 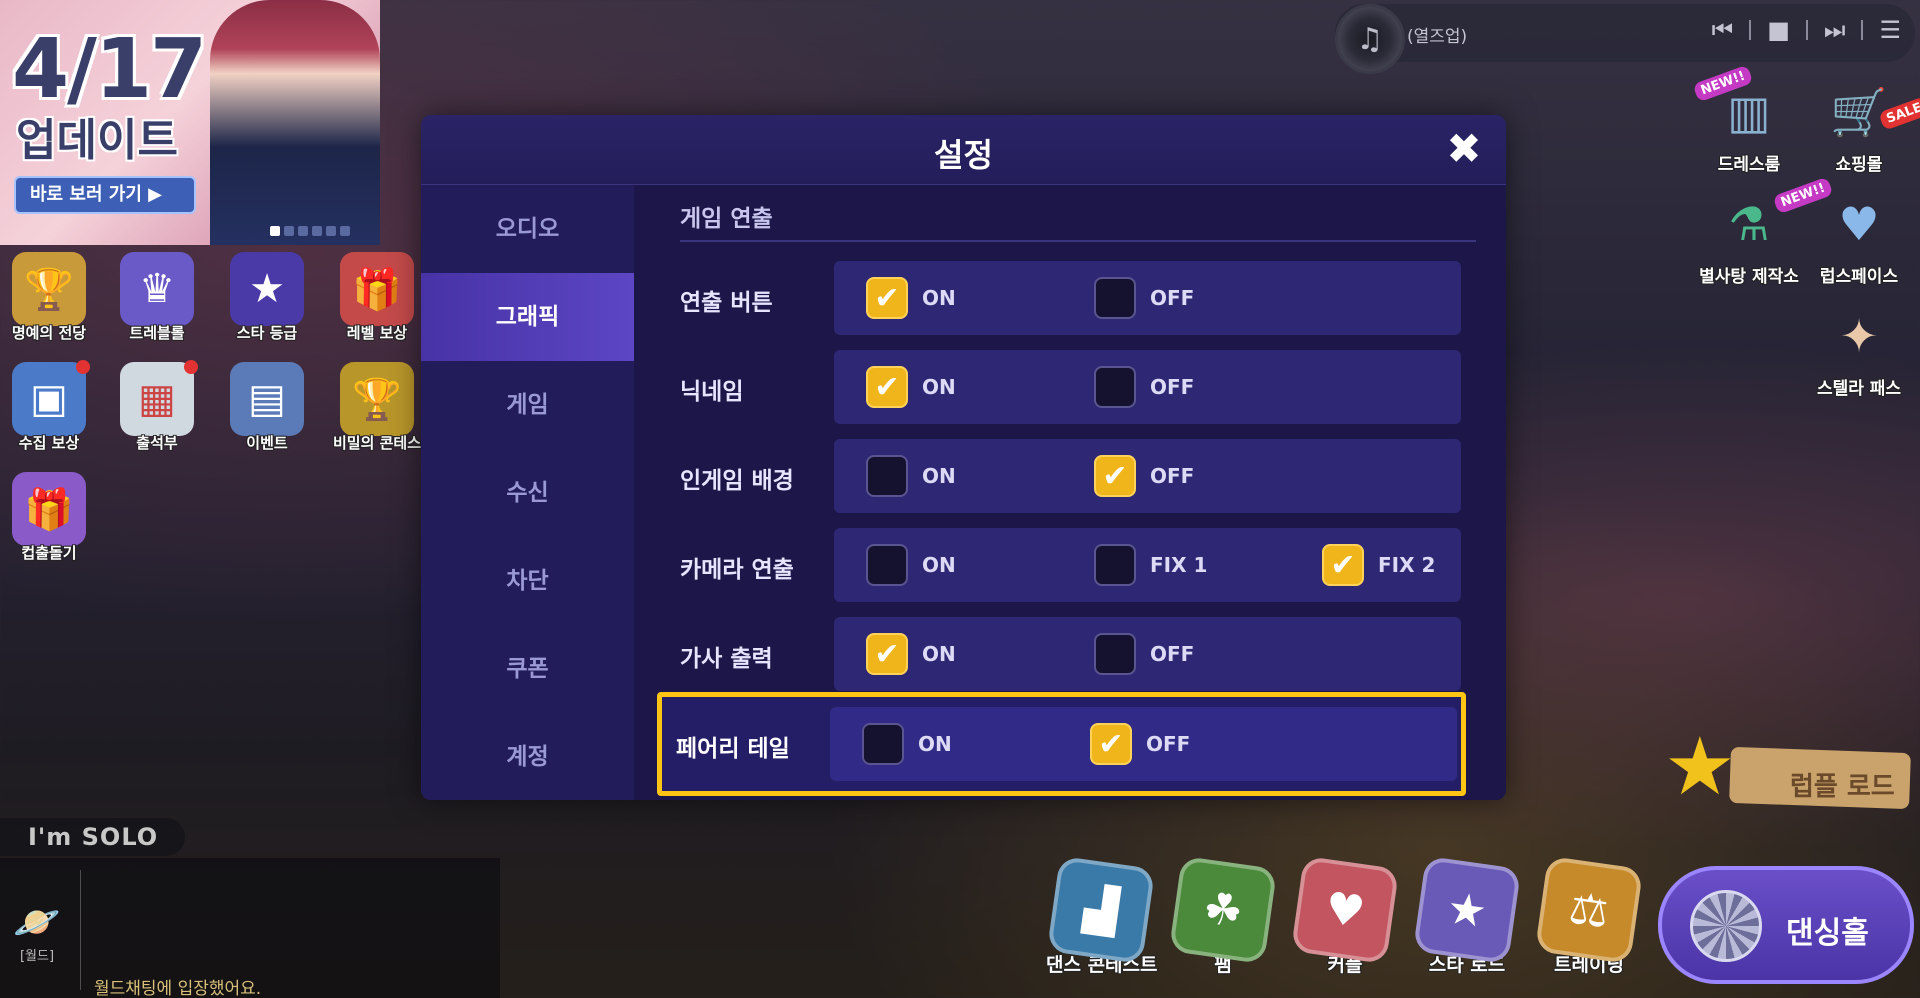 What do you see at coordinates (527, 405) in the screenshot?
I see `tab-game: 게임` at bounding box center [527, 405].